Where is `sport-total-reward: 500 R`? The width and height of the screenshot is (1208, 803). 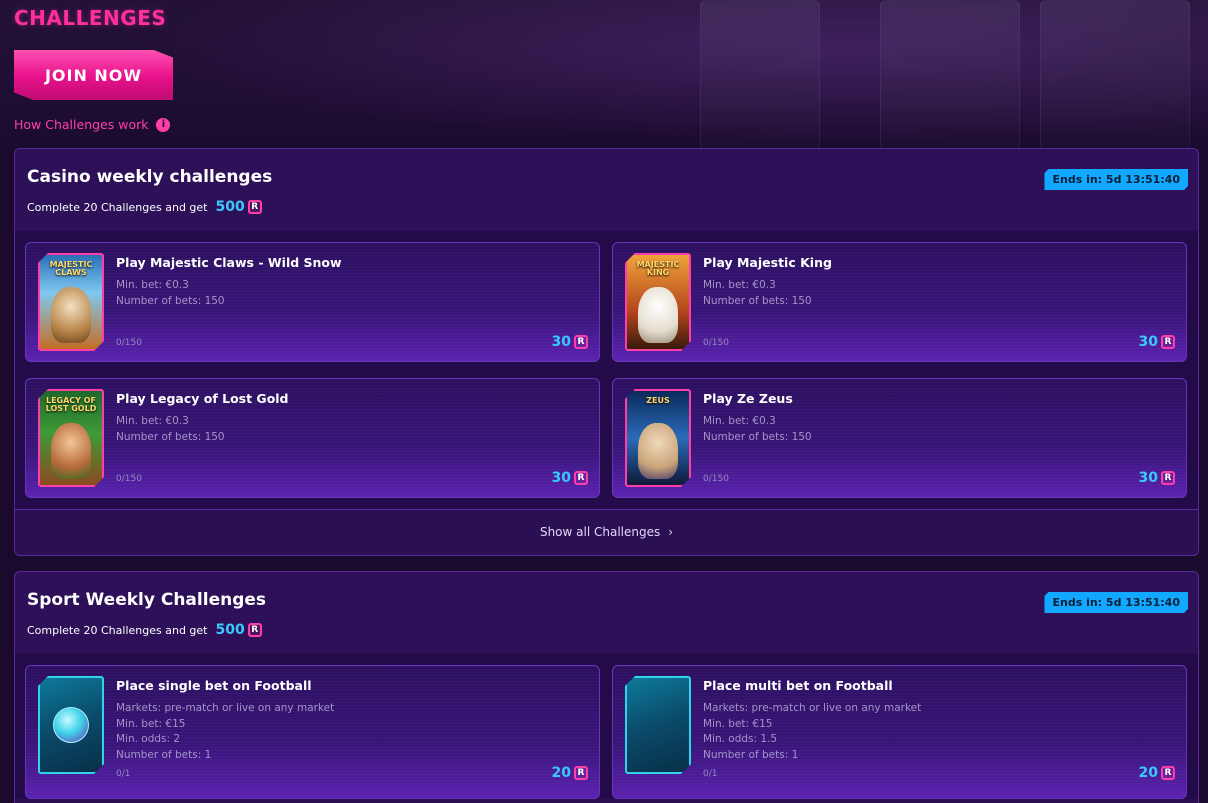 sport-total-reward: 500 R is located at coordinates (238, 630).